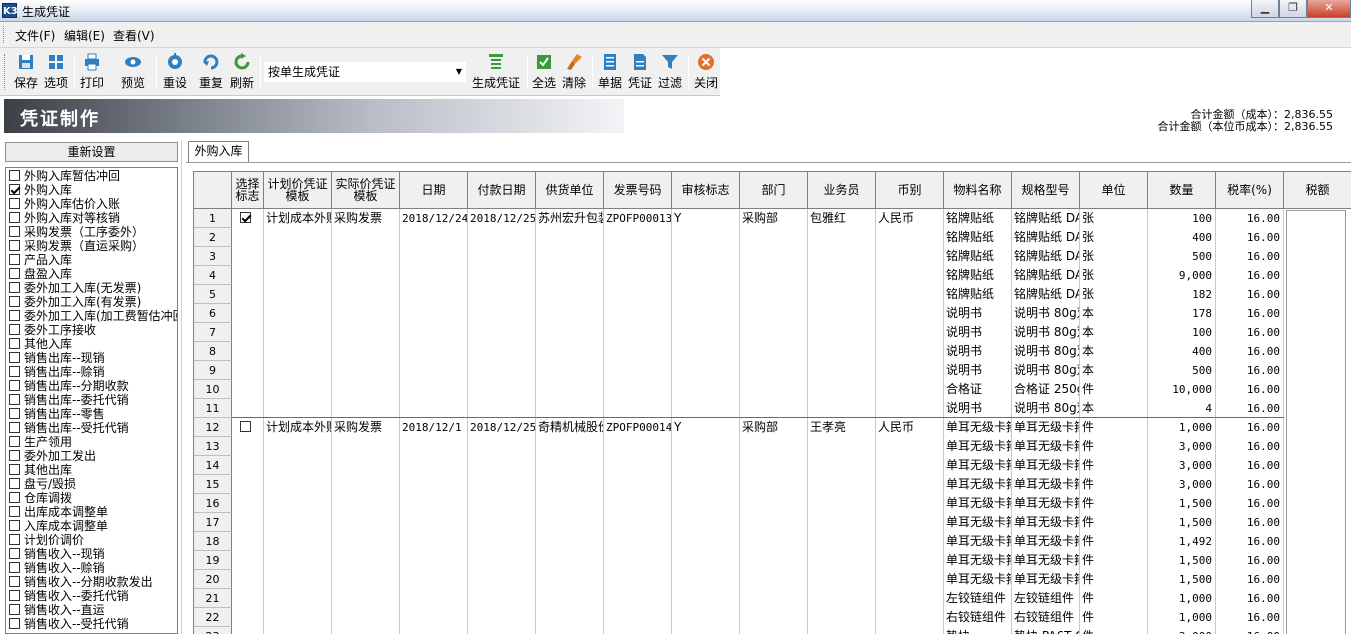 Image resolution: width=1351 pixels, height=634 pixels. Describe the element at coordinates (213, 237) in the screenshot. I see `row-number: 2` at that location.